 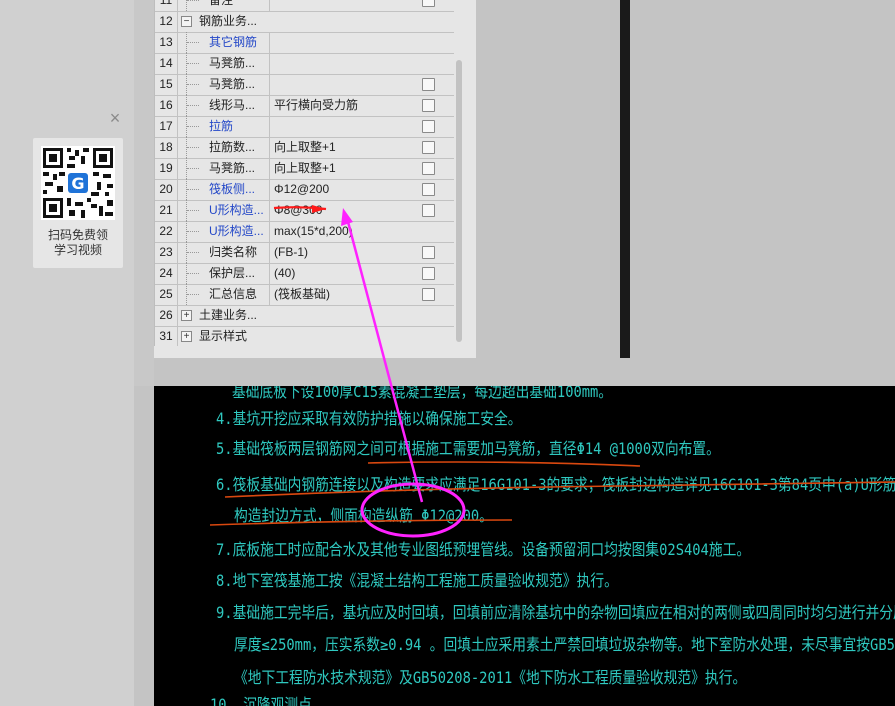 I want to click on property-row: 23 归类名称 (FB-1), so click(x=305, y=253).